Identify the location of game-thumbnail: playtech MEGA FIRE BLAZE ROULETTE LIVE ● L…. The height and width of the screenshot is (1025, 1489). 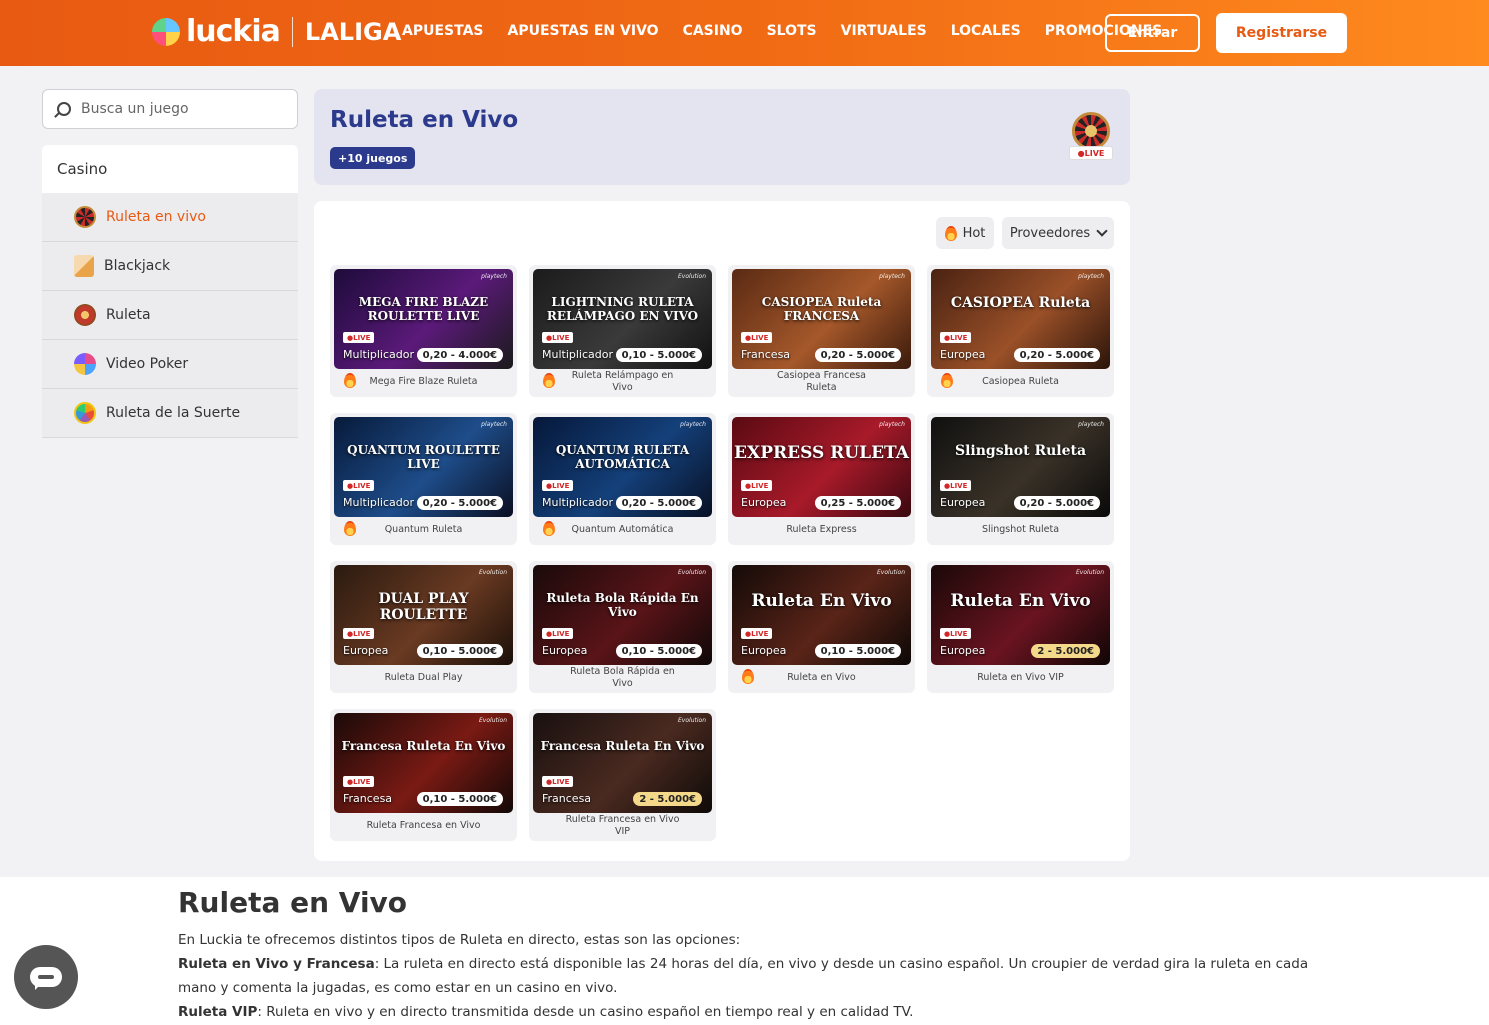
(423, 319).